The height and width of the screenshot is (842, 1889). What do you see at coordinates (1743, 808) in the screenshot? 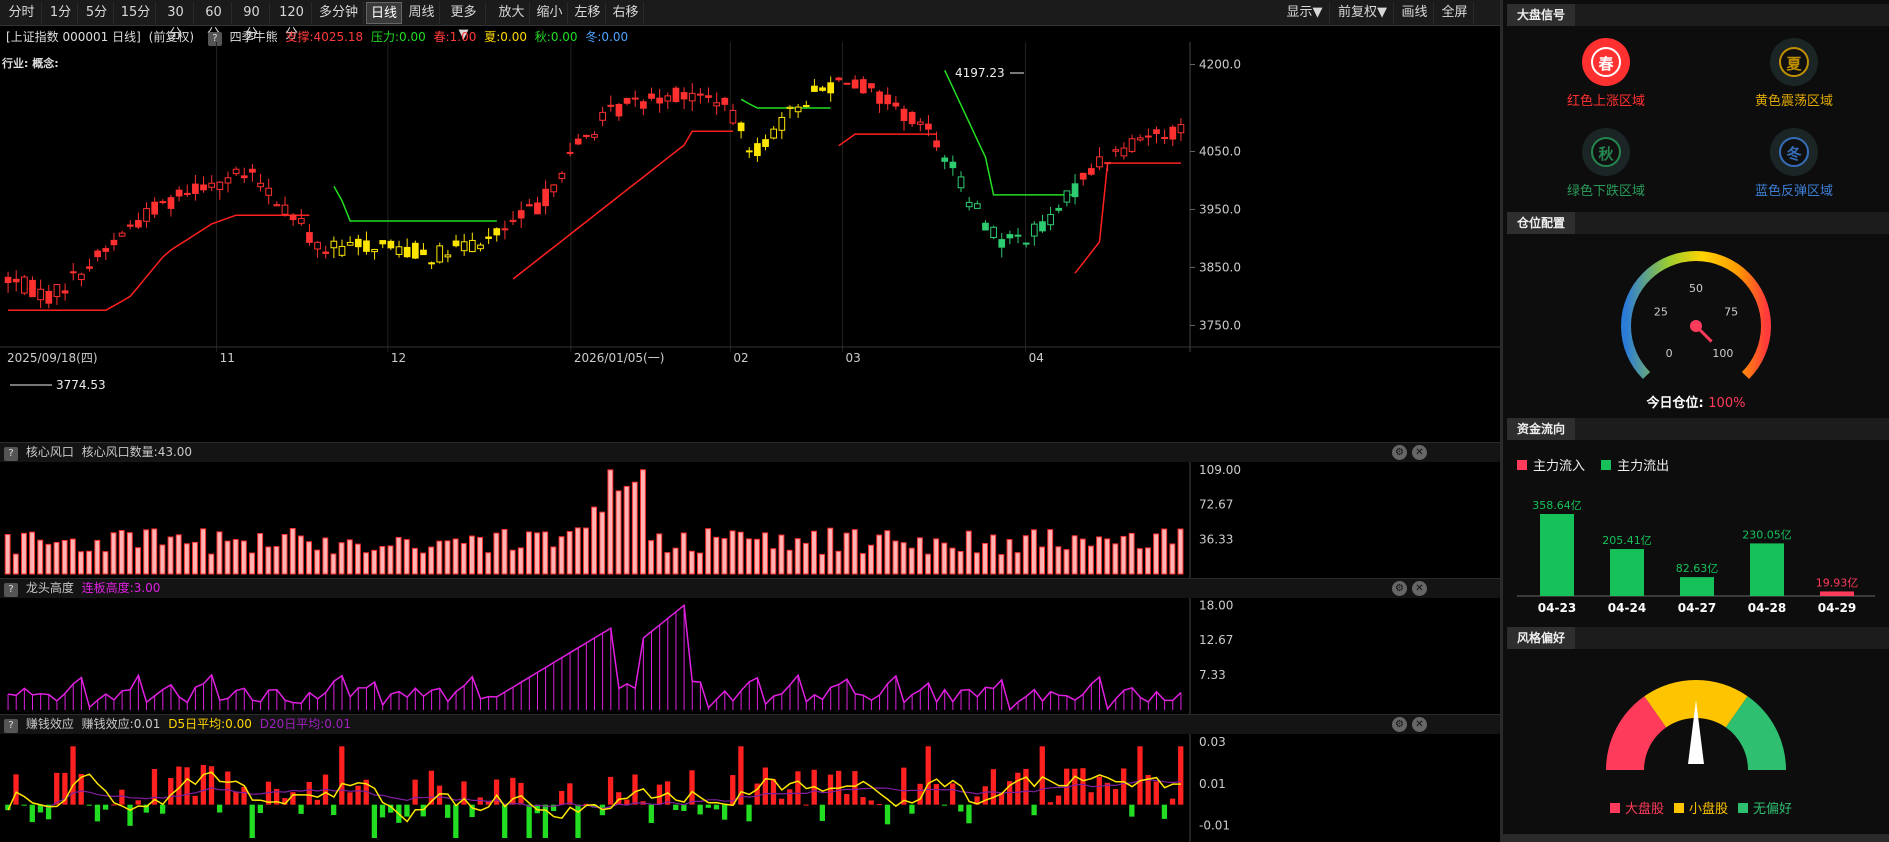
I see `style-legend-swatch` at bounding box center [1743, 808].